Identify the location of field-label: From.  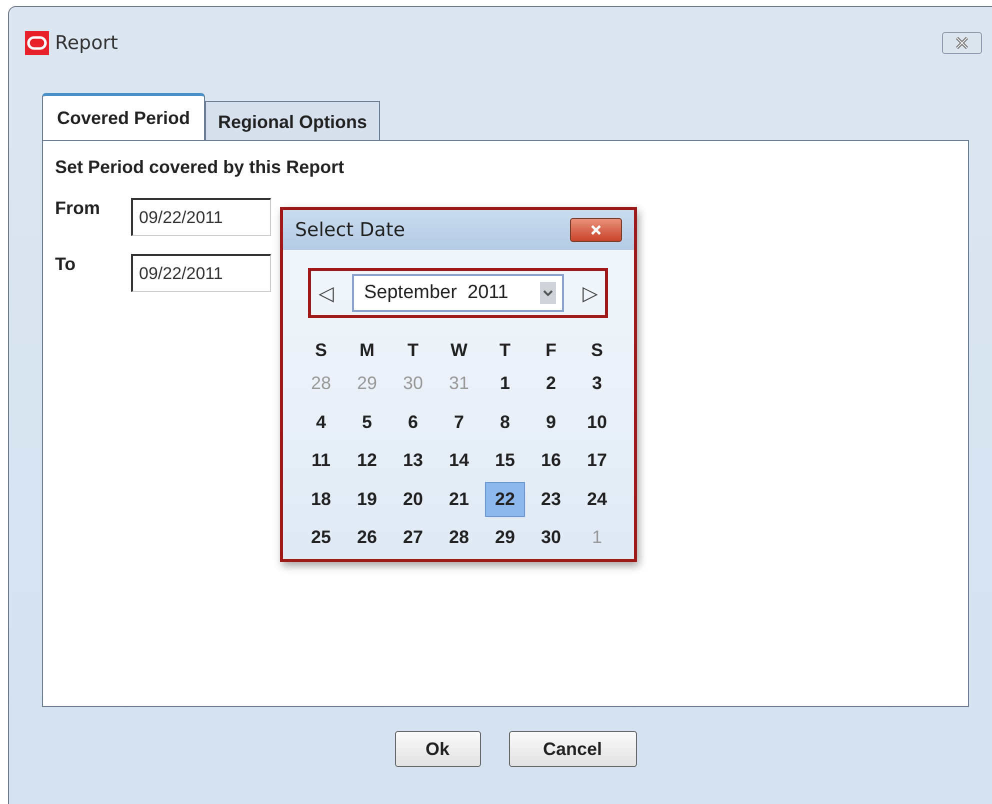
(78, 208).